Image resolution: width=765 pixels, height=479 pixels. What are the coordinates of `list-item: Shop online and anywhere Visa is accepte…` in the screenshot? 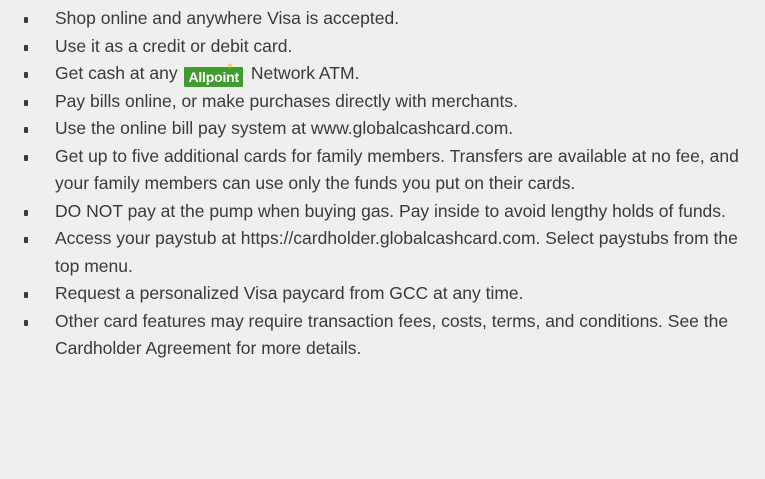 It's located at (382, 19).